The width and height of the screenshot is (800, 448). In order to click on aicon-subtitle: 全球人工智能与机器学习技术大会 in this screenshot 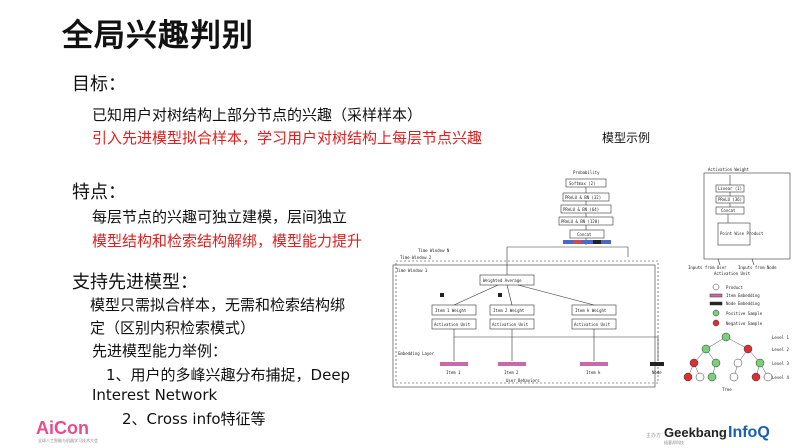, I will do `click(68, 440)`.